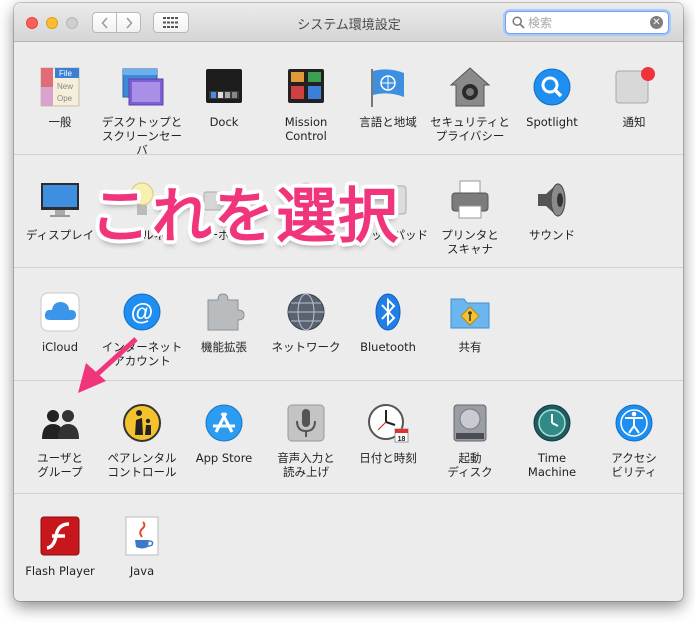  I want to click on pane-security: セキュリティと プライバシー, so click(470, 104).